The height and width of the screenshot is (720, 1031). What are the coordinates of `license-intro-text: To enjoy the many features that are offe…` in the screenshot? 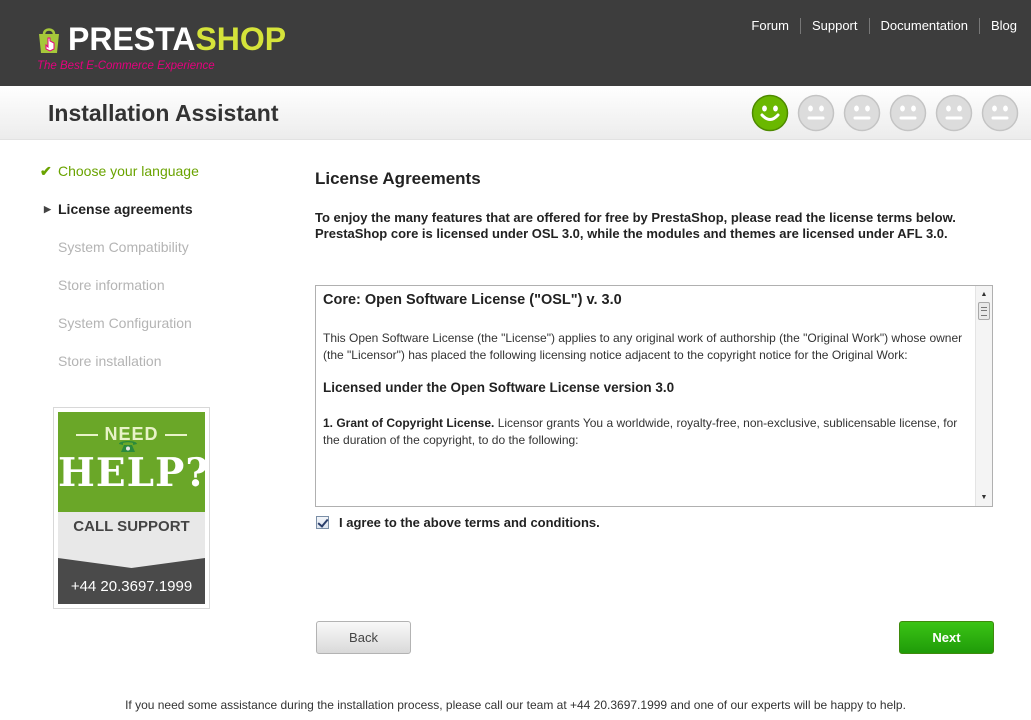 It's located at (635, 225).